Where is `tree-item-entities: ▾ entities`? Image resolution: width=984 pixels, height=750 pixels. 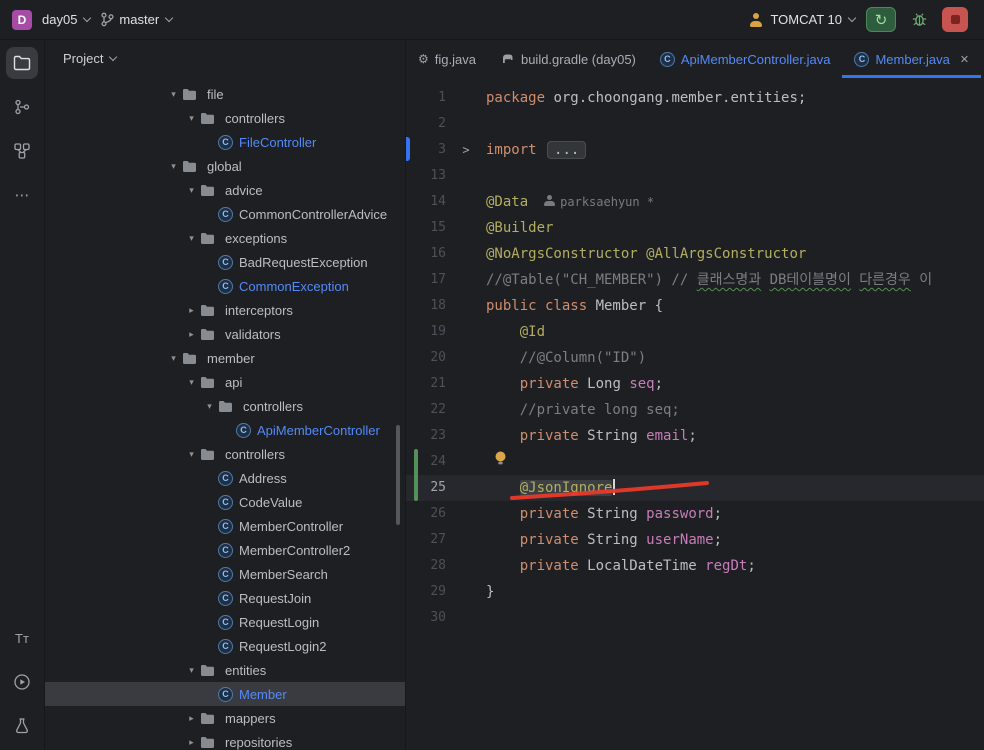
tree-item-entities: ▾ entities is located at coordinates (225, 670).